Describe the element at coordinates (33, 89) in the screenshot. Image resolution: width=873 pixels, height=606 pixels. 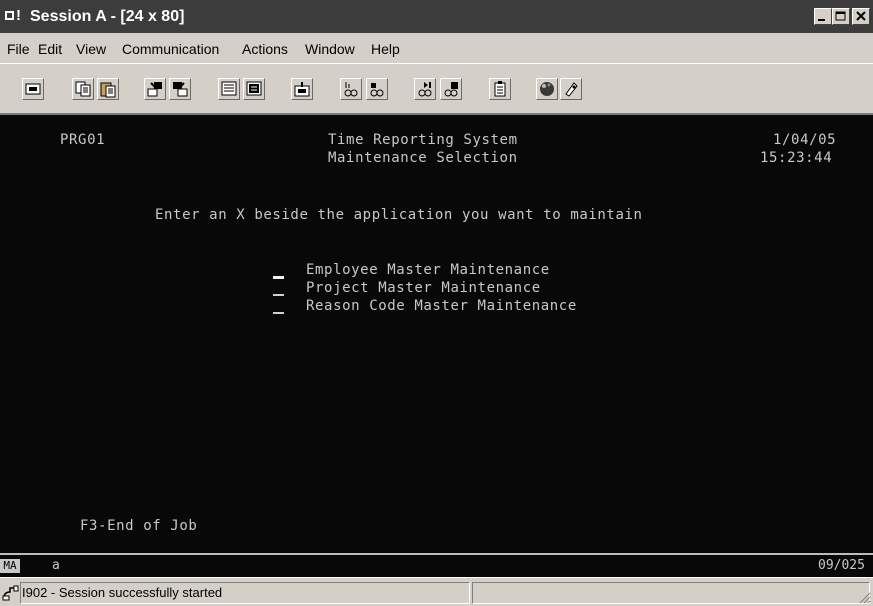
I see `print-screen-icon` at that location.